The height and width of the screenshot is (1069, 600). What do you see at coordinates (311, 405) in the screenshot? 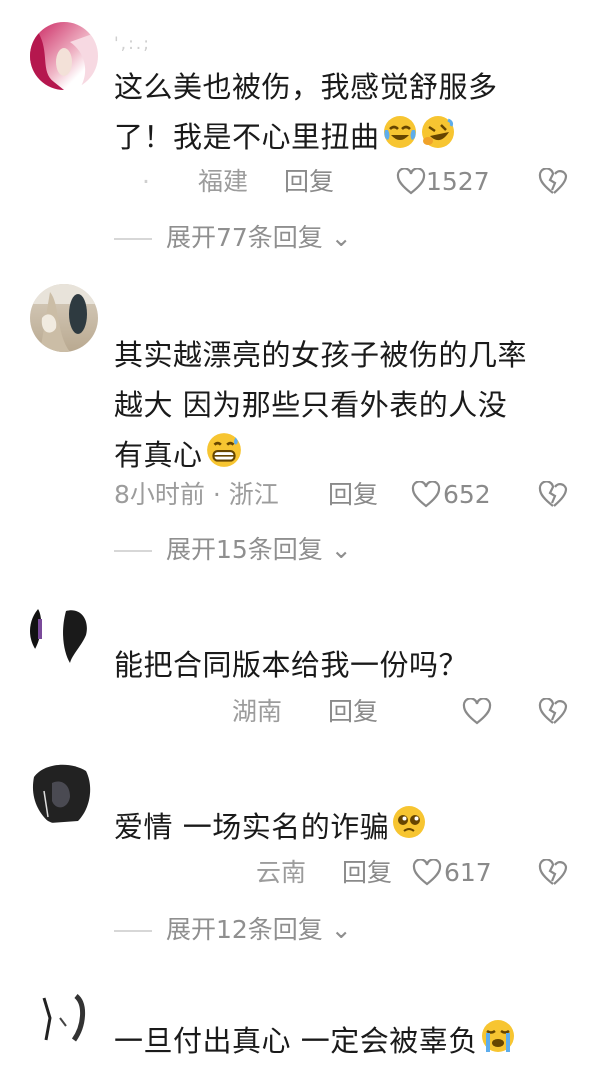
I see `comment-text-line: 越大 因为那些只看外表的人没` at bounding box center [311, 405].